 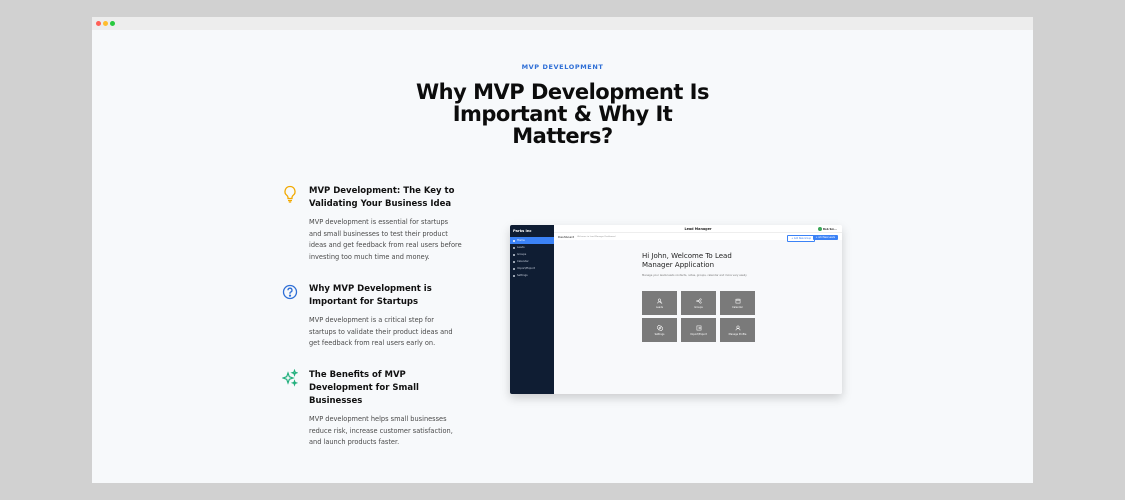 What do you see at coordinates (98, 23) in the screenshot?
I see `close-dot` at bounding box center [98, 23].